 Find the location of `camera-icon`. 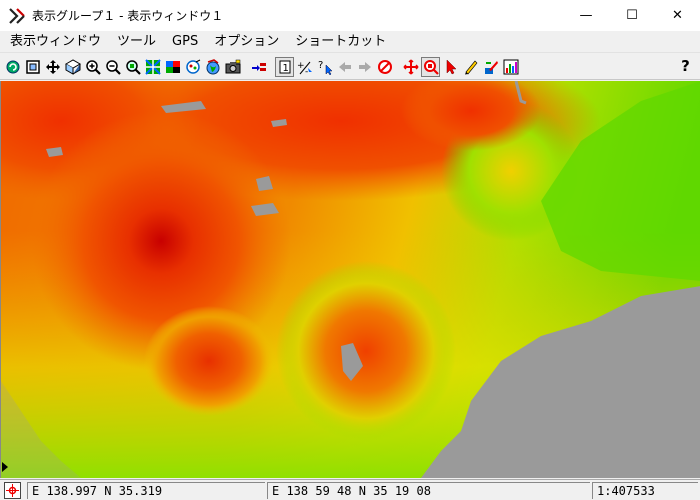

camera-icon is located at coordinates (232, 66).